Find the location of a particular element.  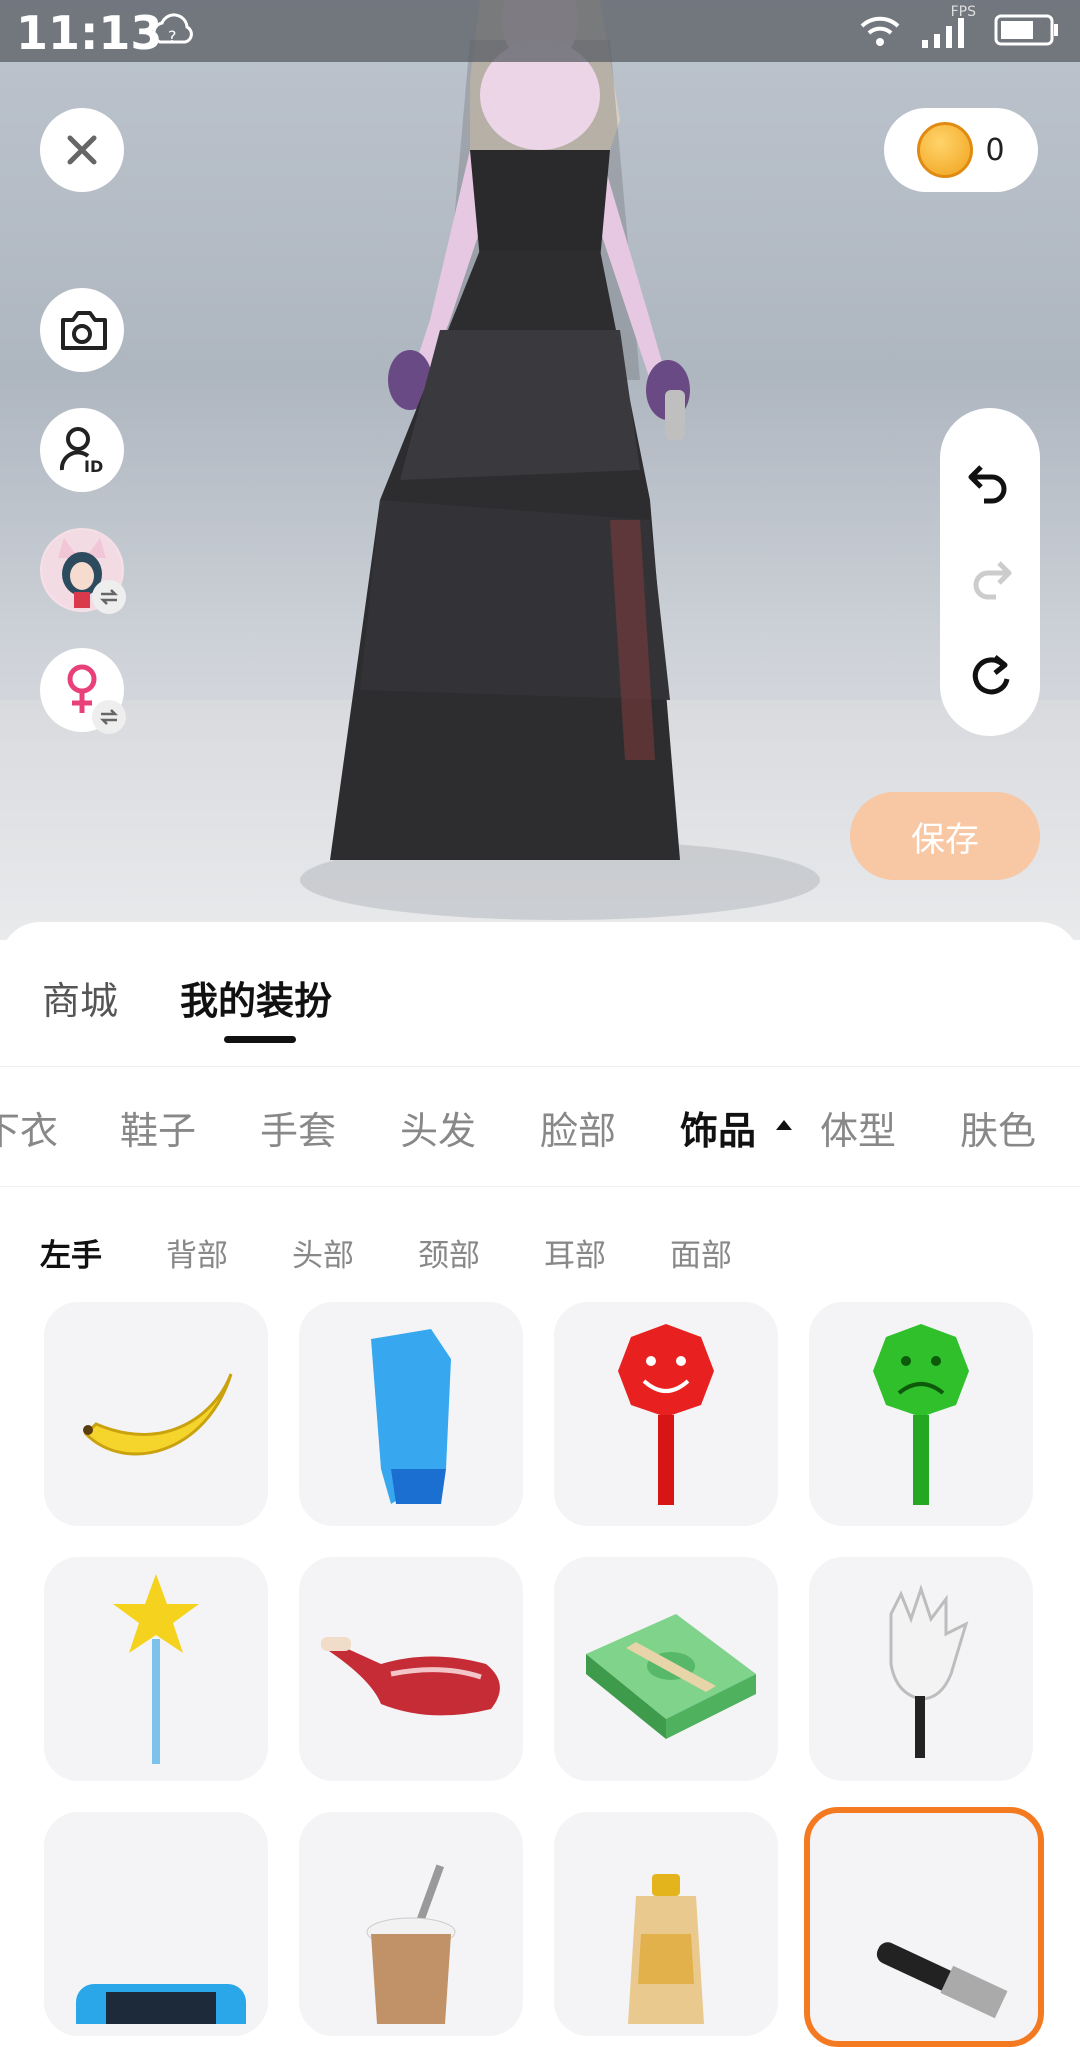

item-tool-selected is located at coordinates (924, 1927).